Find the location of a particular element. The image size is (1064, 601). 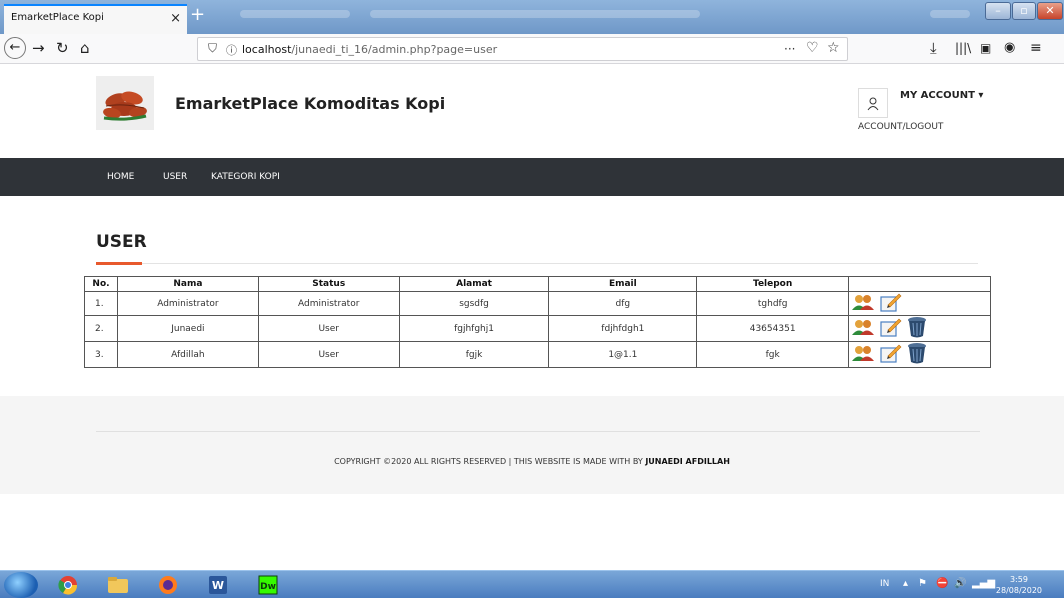

pocket-icon: ♡ is located at coordinates (812, 48).